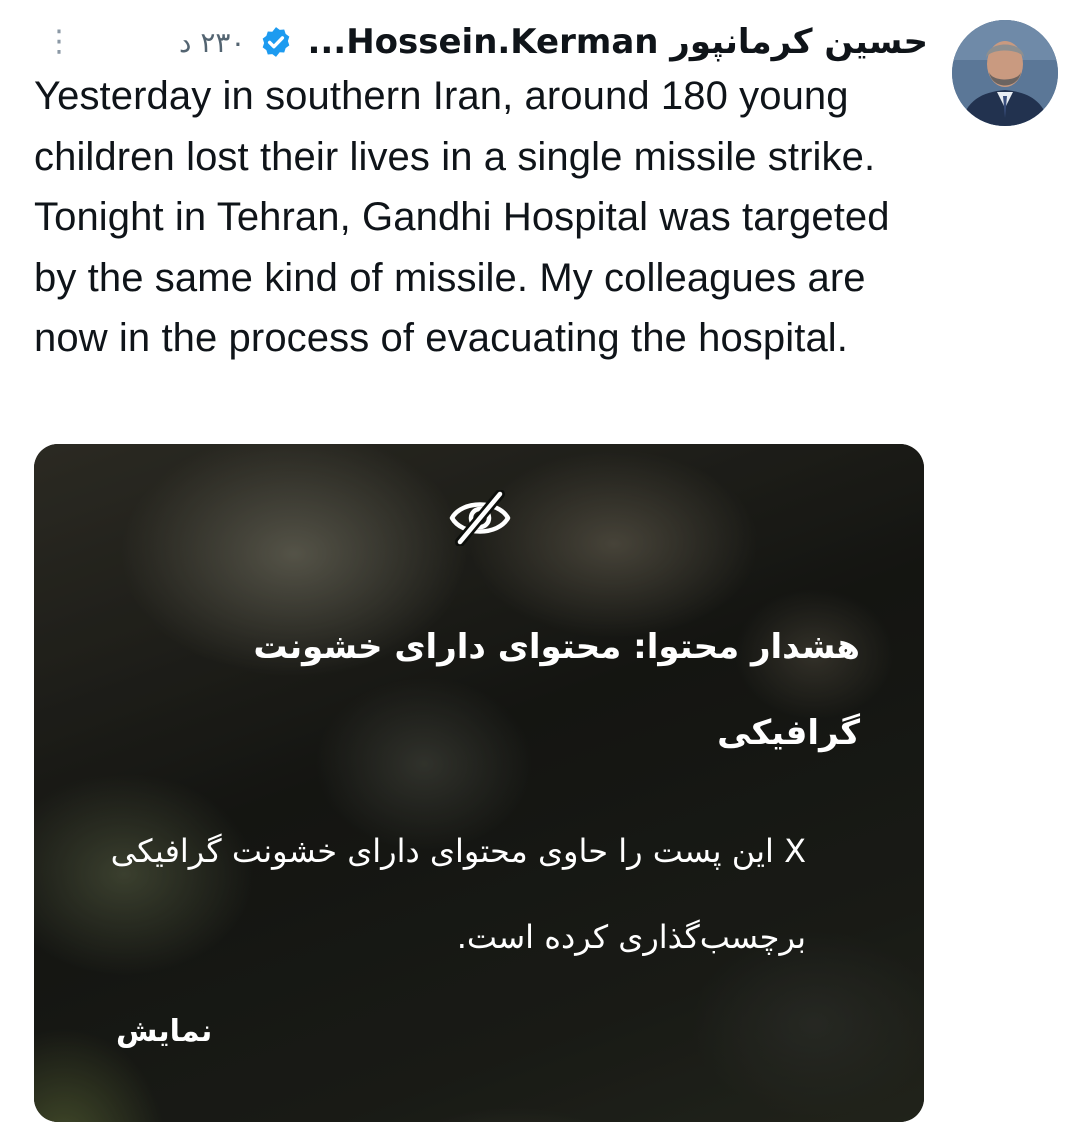  I want to click on verified-badge-icon, so click(276, 42).